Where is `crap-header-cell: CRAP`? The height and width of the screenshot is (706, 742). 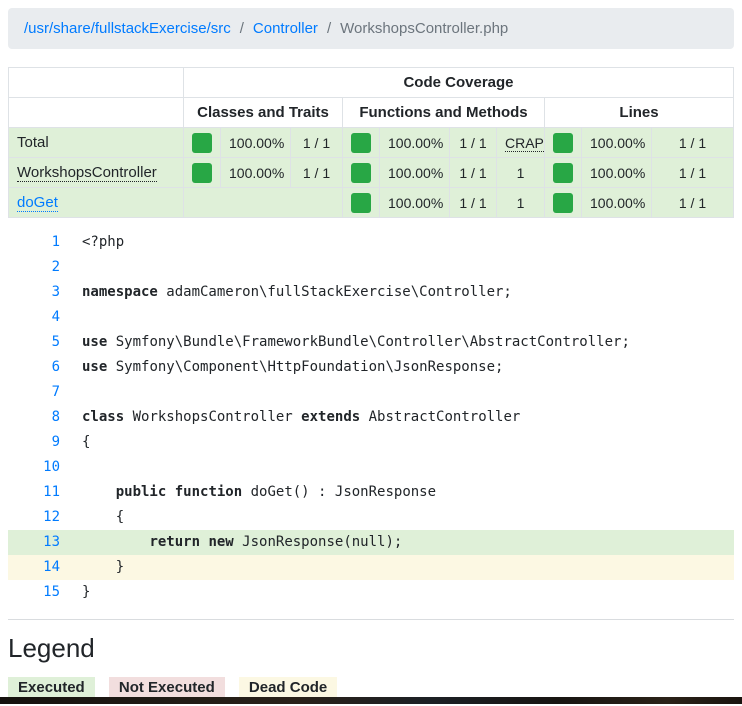 crap-header-cell: CRAP is located at coordinates (520, 142).